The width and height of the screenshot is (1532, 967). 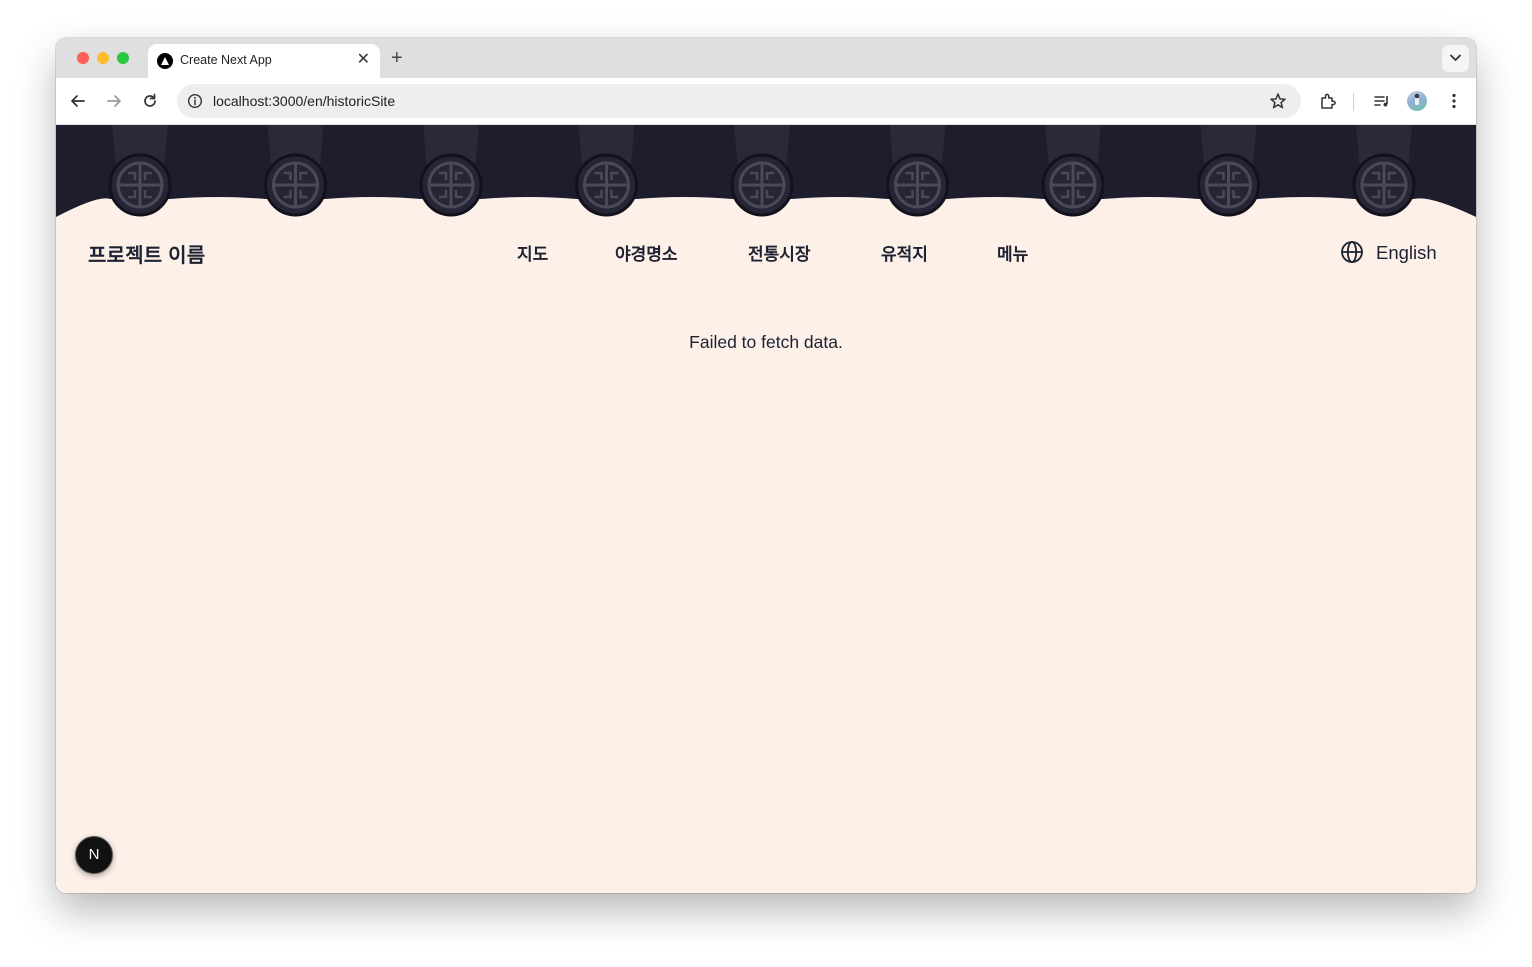 What do you see at coordinates (1406, 252) in the screenshot?
I see `language-label: English` at bounding box center [1406, 252].